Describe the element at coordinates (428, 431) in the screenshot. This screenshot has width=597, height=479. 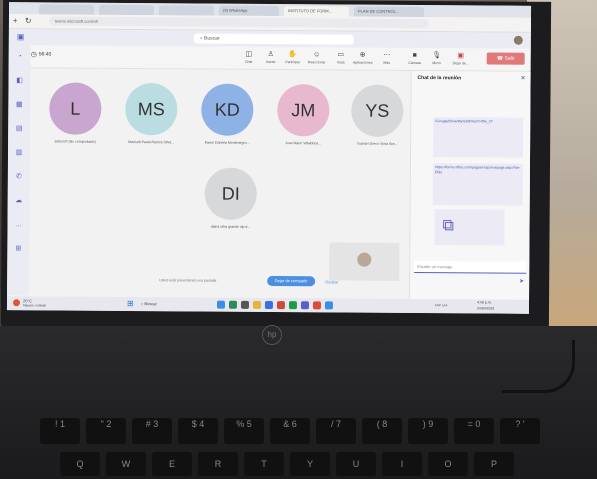
I see `keyboard-key: ) 9` at that location.